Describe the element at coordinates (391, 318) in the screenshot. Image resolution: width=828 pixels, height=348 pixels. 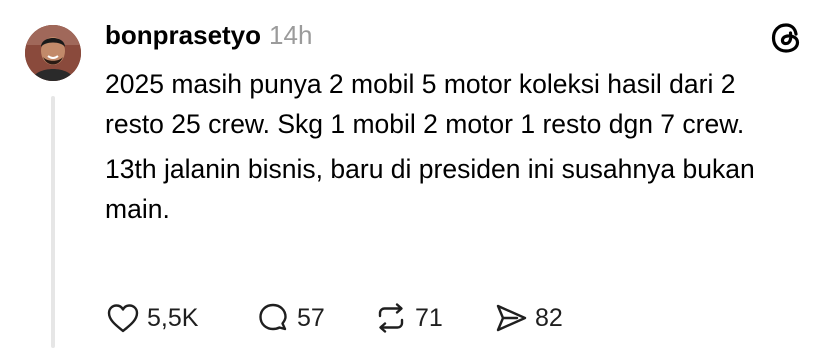
I see `repost-arrows-icon` at that location.